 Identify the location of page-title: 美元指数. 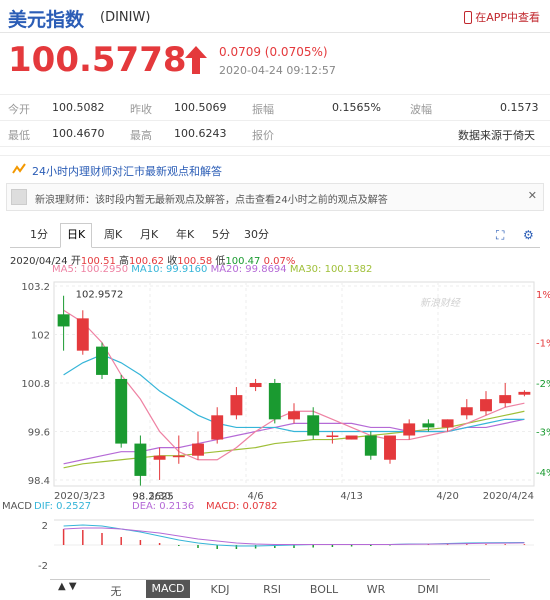
(46, 20).